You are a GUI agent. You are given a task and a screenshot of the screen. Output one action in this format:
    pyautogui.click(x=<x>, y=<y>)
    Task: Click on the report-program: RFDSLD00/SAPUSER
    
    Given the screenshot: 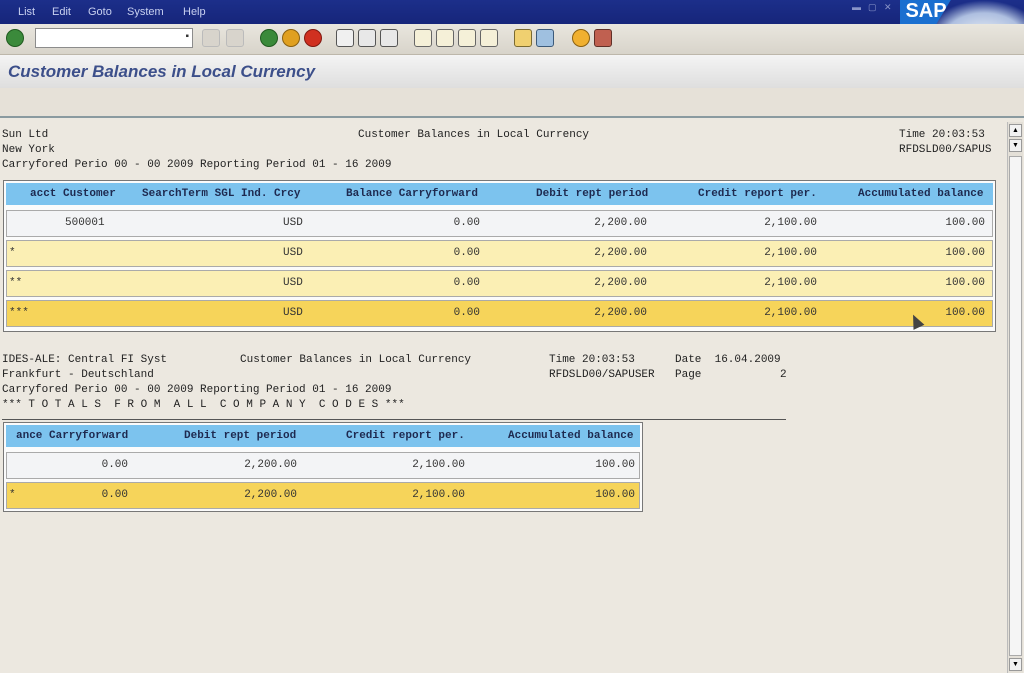 What is the action you would take?
    pyautogui.click(x=602, y=375)
    